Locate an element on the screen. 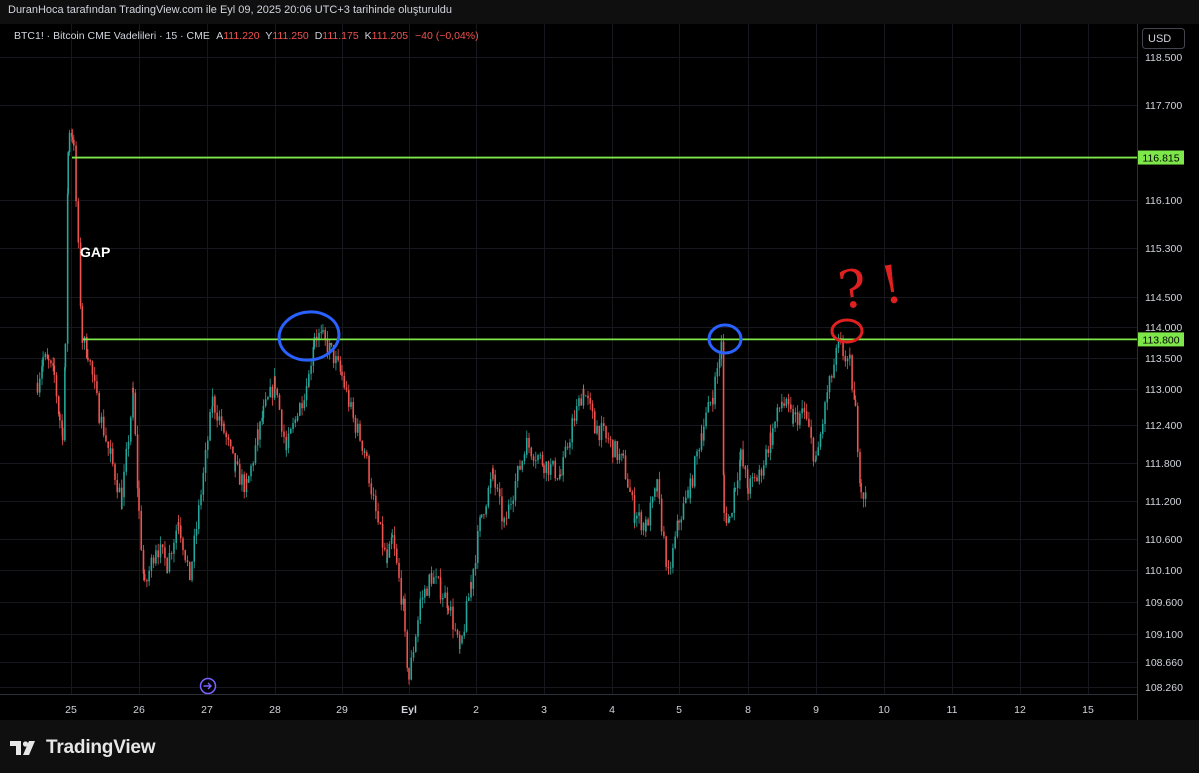 This screenshot has height=773, width=1199. currency-button: USD is located at coordinates (1163, 38).